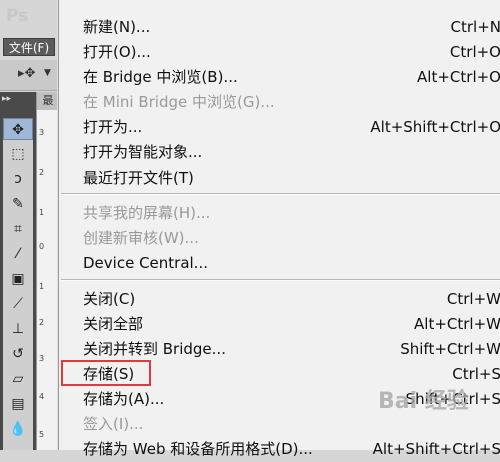  Describe the element at coordinates (279, 349) in the screenshot. I see `menu-item-close-and-go-to-bridge: 关闭并转到 Bridge... Shift+Ctrl+W` at that location.